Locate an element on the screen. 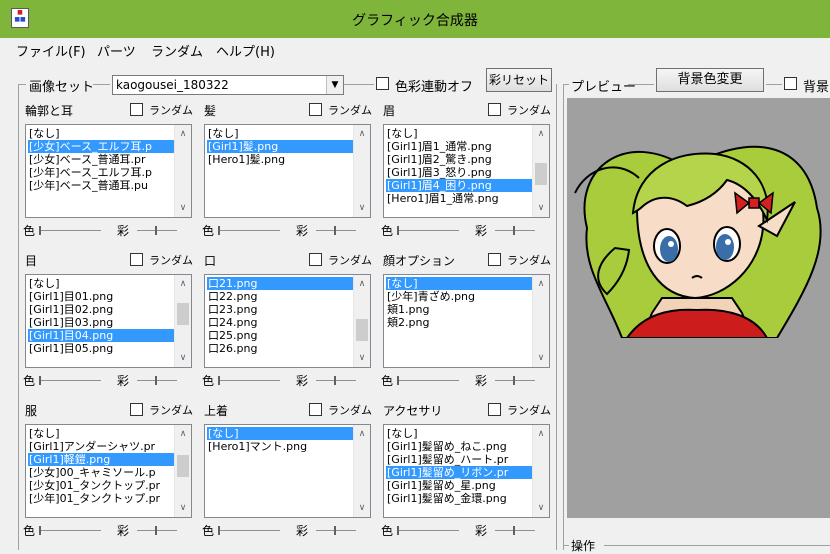  list-item: [Hero1]マント.png is located at coordinates (257, 446).